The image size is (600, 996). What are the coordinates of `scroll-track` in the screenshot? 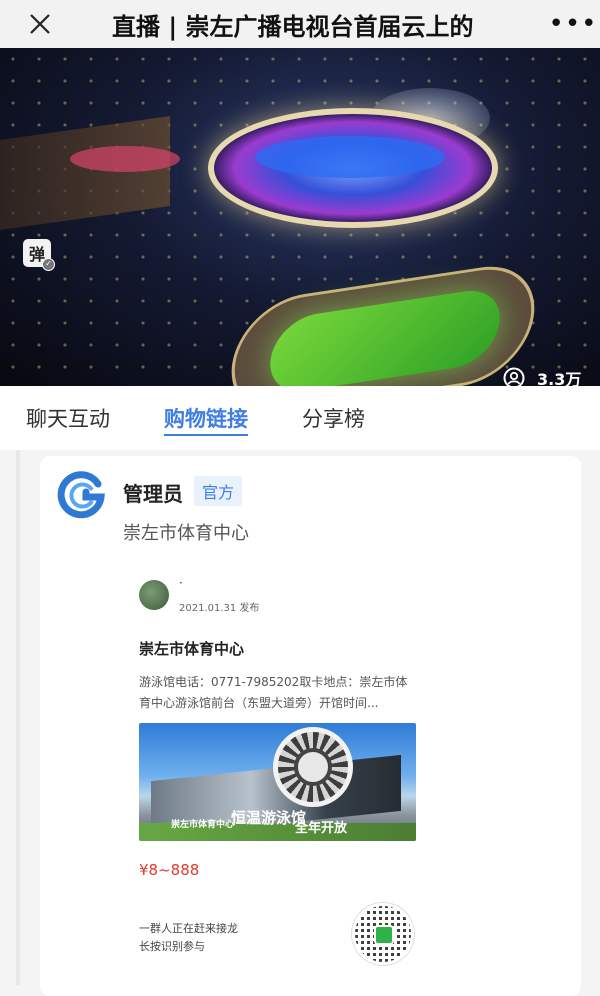 It's located at (18, 717).